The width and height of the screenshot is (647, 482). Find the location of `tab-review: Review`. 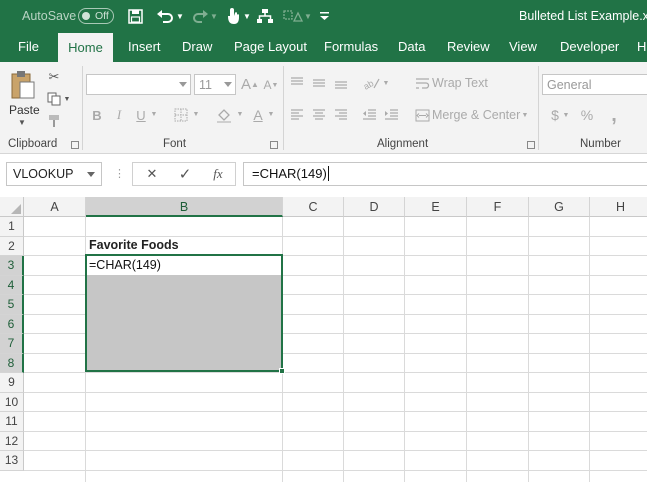

tab-review: Review is located at coordinates (468, 47).